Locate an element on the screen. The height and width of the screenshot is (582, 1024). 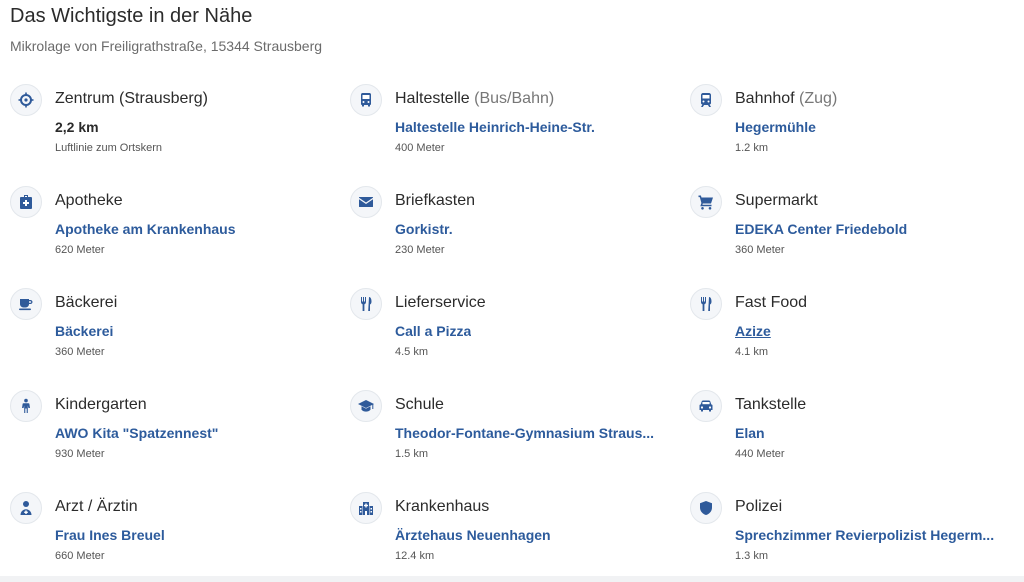
crosshair-icon is located at coordinates (26, 100).